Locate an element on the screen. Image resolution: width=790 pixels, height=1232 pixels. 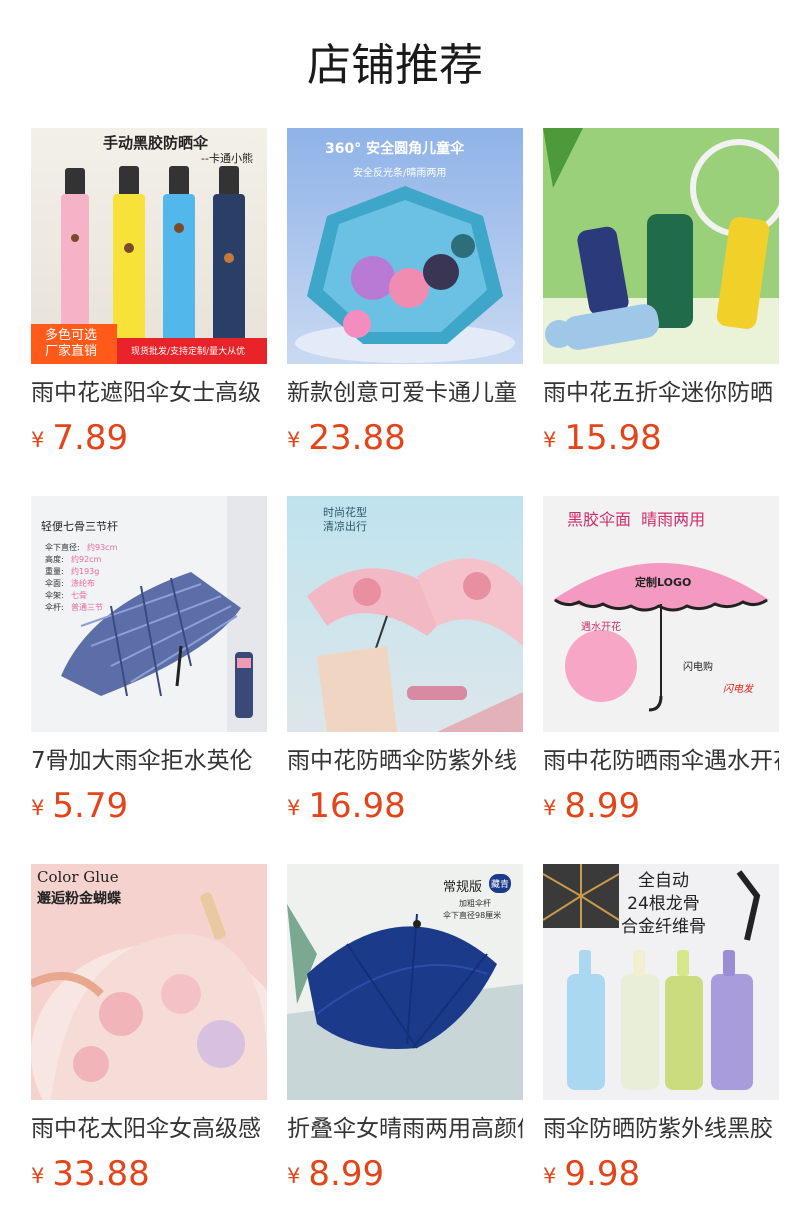
image-title: 轻便七骨三节杆 is located at coordinates (79, 526).